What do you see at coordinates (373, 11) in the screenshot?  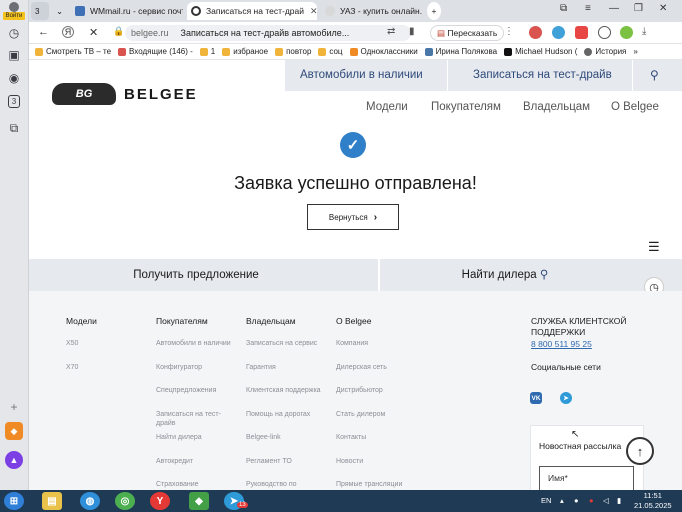 I see `tab-uaz: УАЗ - купить онлайн.` at bounding box center [373, 11].